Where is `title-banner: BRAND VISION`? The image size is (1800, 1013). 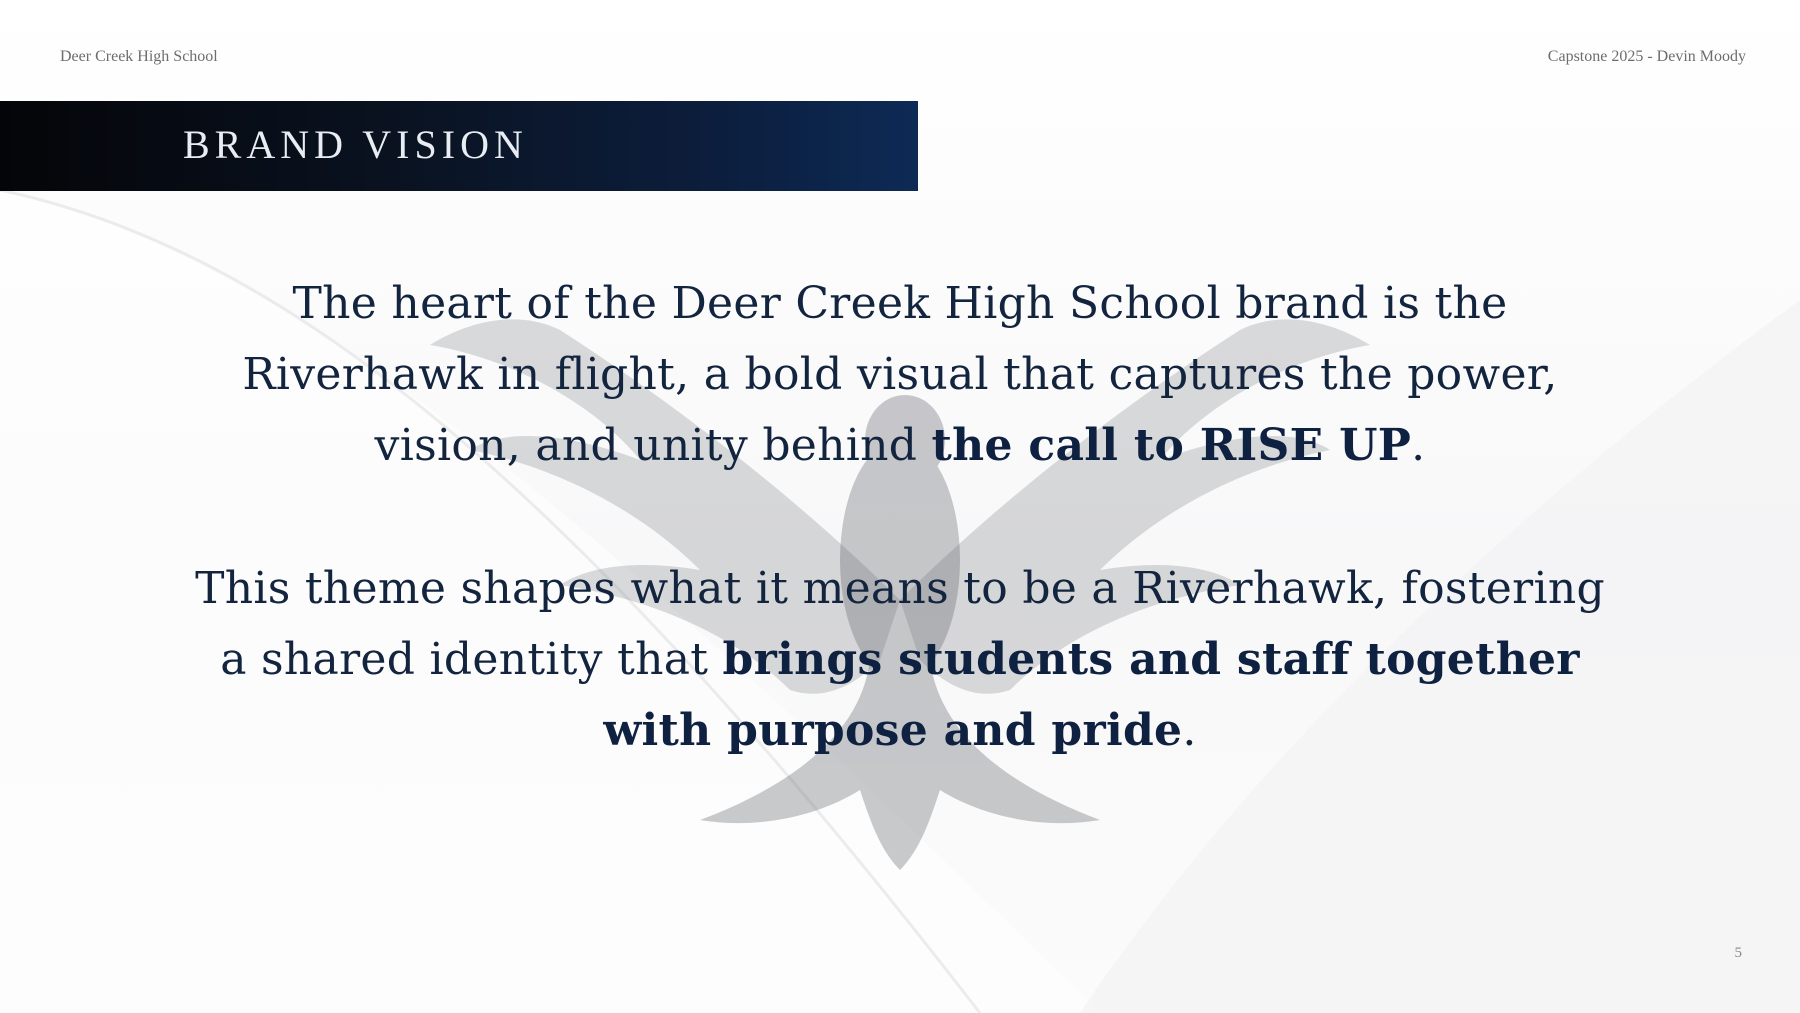
title-banner: BRAND VISION is located at coordinates (459, 146).